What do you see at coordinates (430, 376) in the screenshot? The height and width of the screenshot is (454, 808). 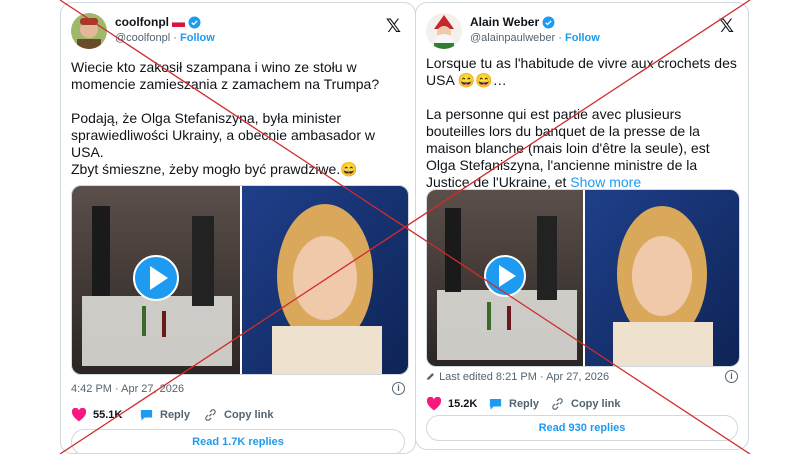 I see `pencil-icon` at bounding box center [430, 376].